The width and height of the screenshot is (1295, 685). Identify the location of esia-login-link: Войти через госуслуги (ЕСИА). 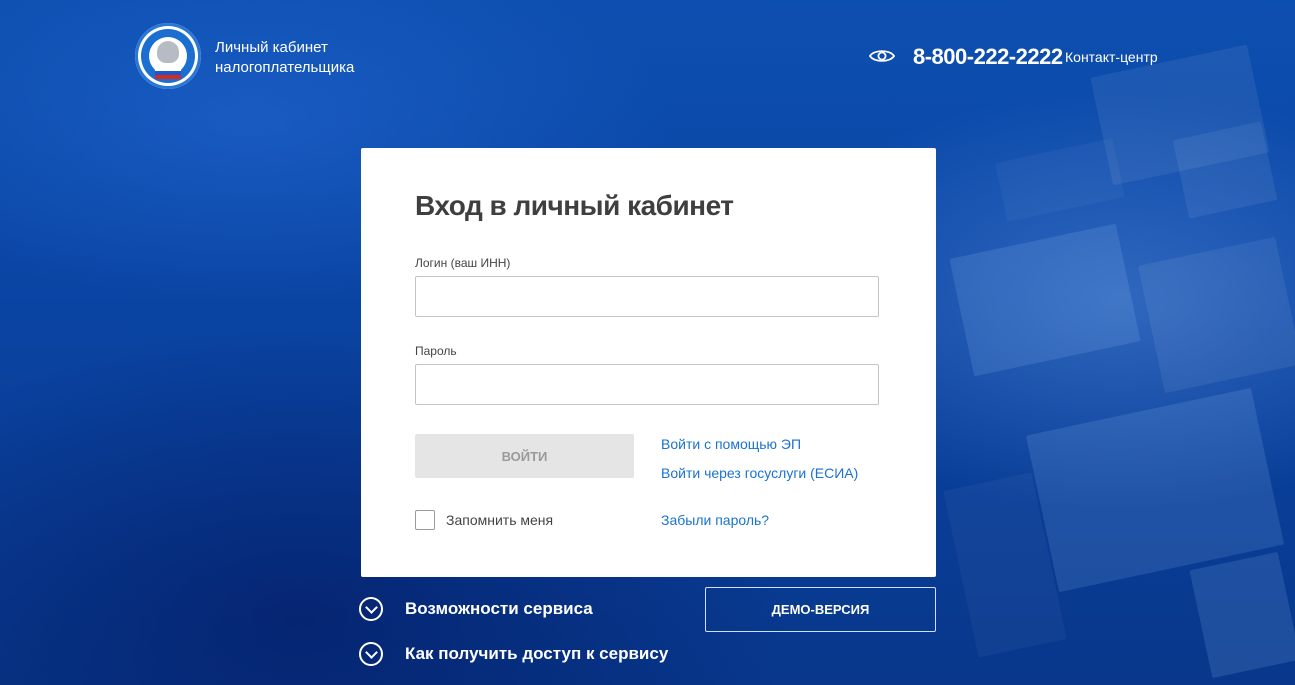
(759, 473).